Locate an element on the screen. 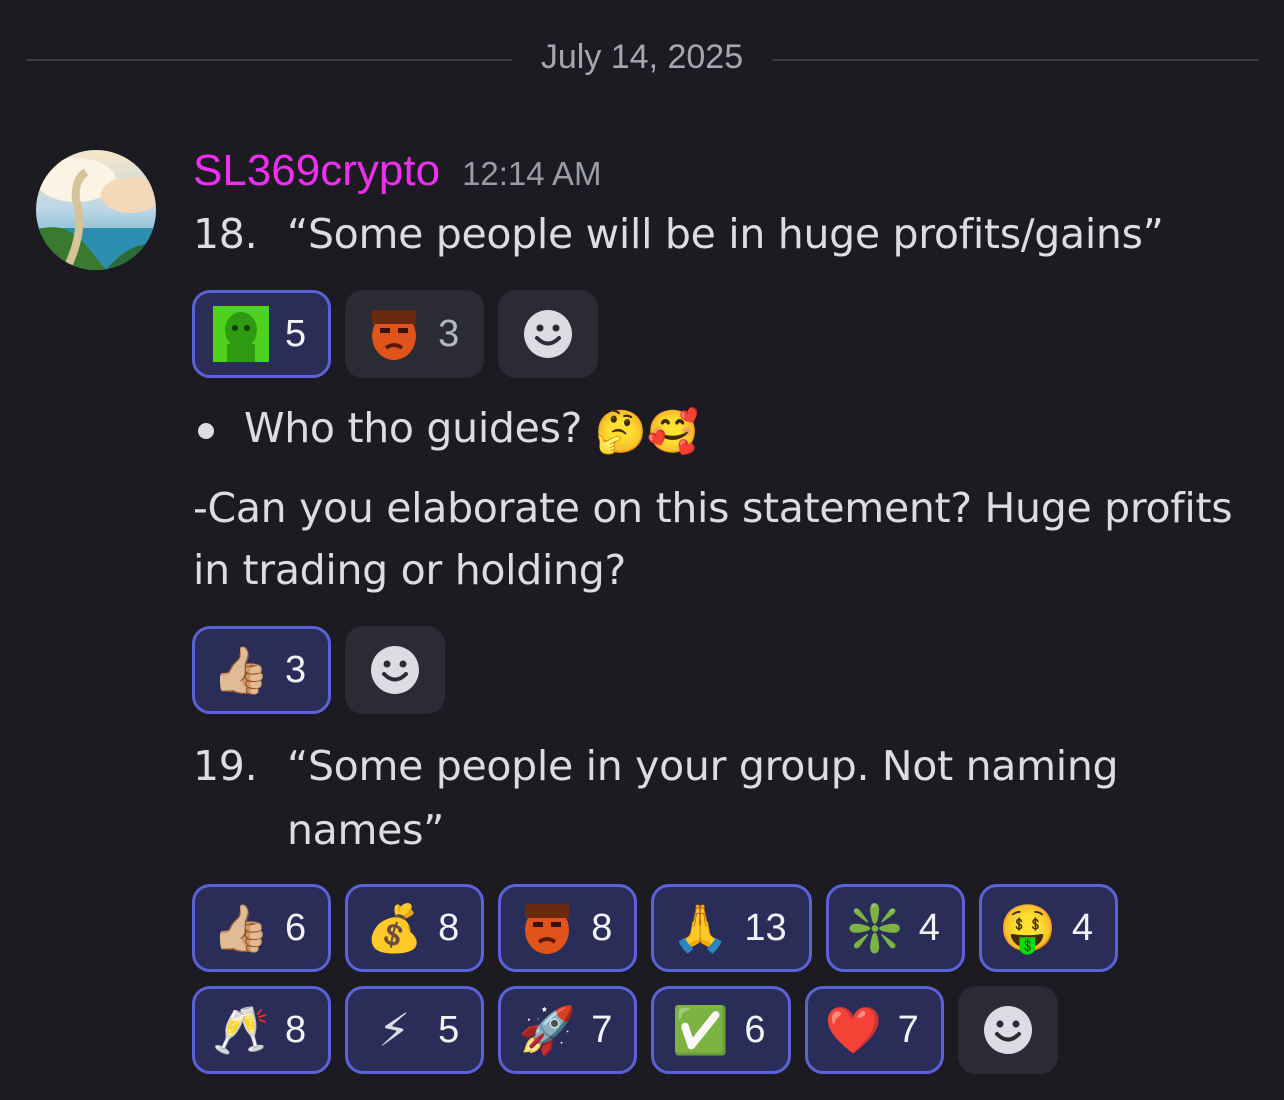 The height and width of the screenshot is (1100, 1284). rocket-icon: 🚀 is located at coordinates (547, 1030).